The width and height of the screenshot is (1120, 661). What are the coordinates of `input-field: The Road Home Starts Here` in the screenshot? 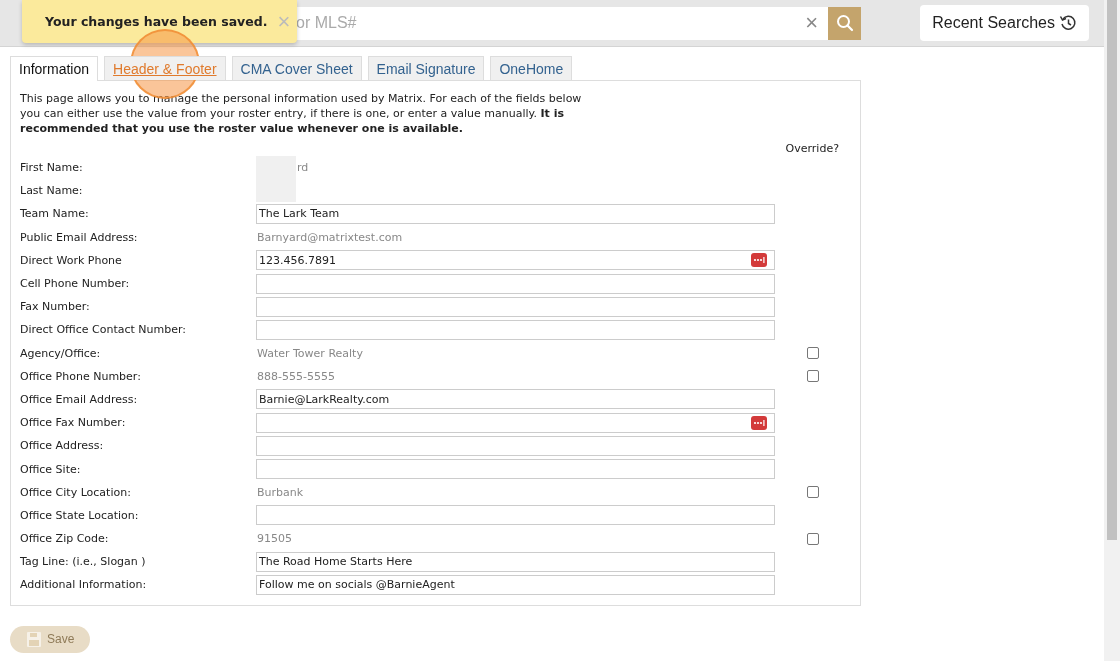 It's located at (515, 561).